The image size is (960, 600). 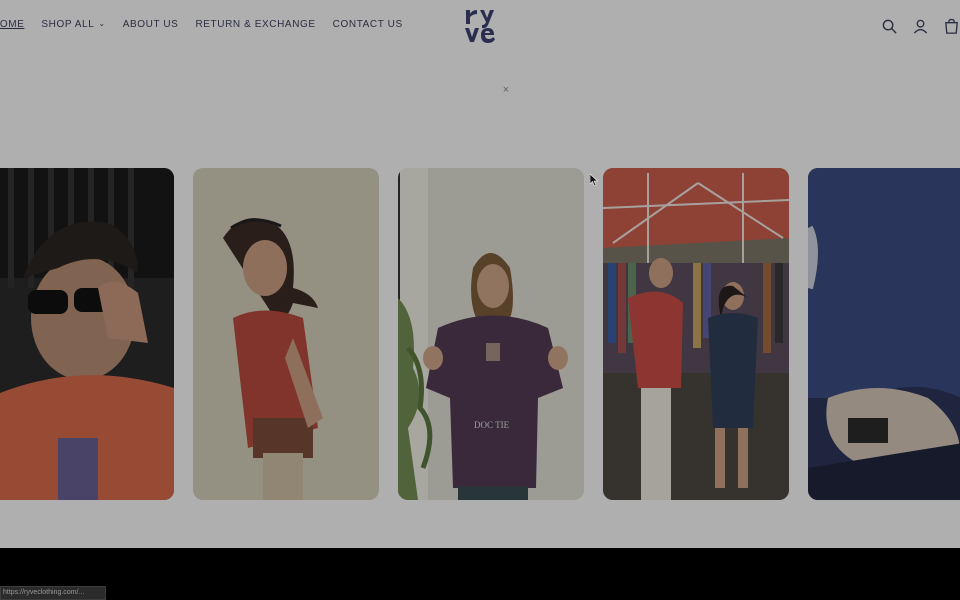 What do you see at coordinates (255, 24) in the screenshot?
I see `nav-return-exchange: RETURN & EXCHANGE` at bounding box center [255, 24].